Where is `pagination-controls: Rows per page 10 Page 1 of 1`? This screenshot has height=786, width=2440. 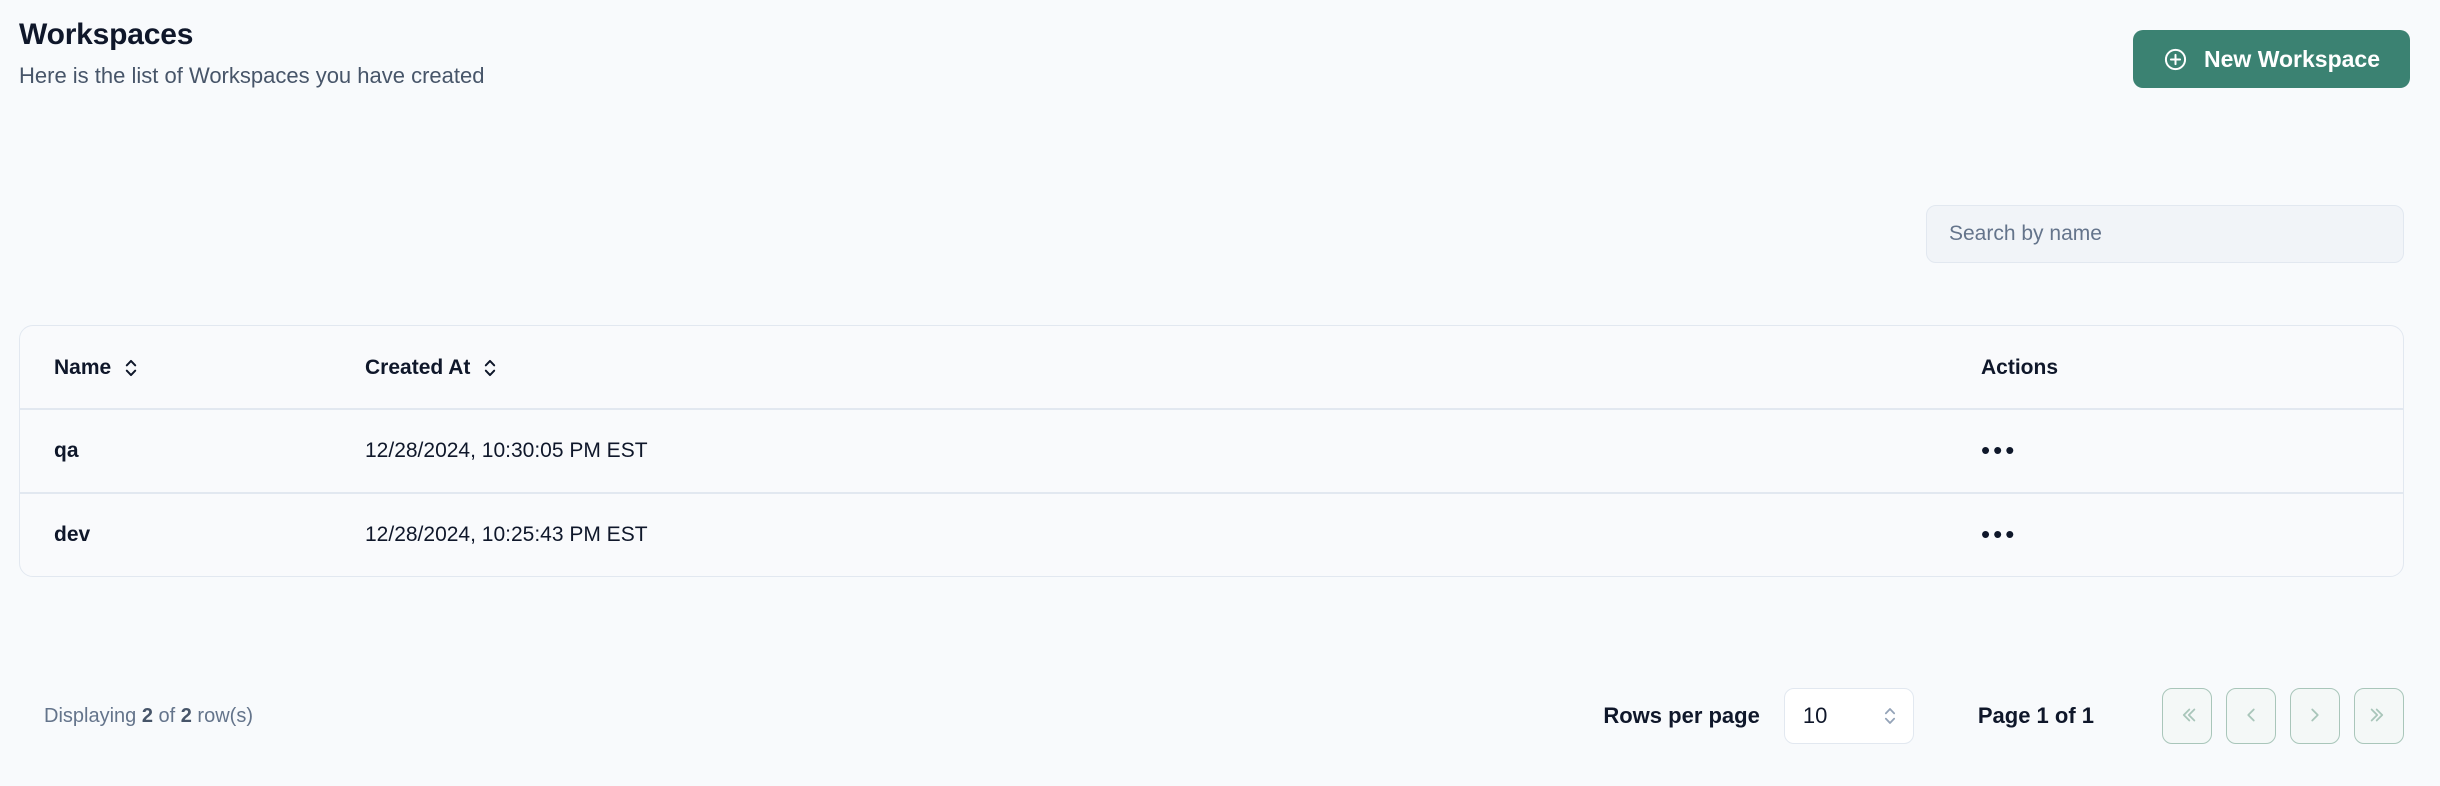 pagination-controls: Rows per page 10 Page 1 of 1 is located at coordinates (2003, 716).